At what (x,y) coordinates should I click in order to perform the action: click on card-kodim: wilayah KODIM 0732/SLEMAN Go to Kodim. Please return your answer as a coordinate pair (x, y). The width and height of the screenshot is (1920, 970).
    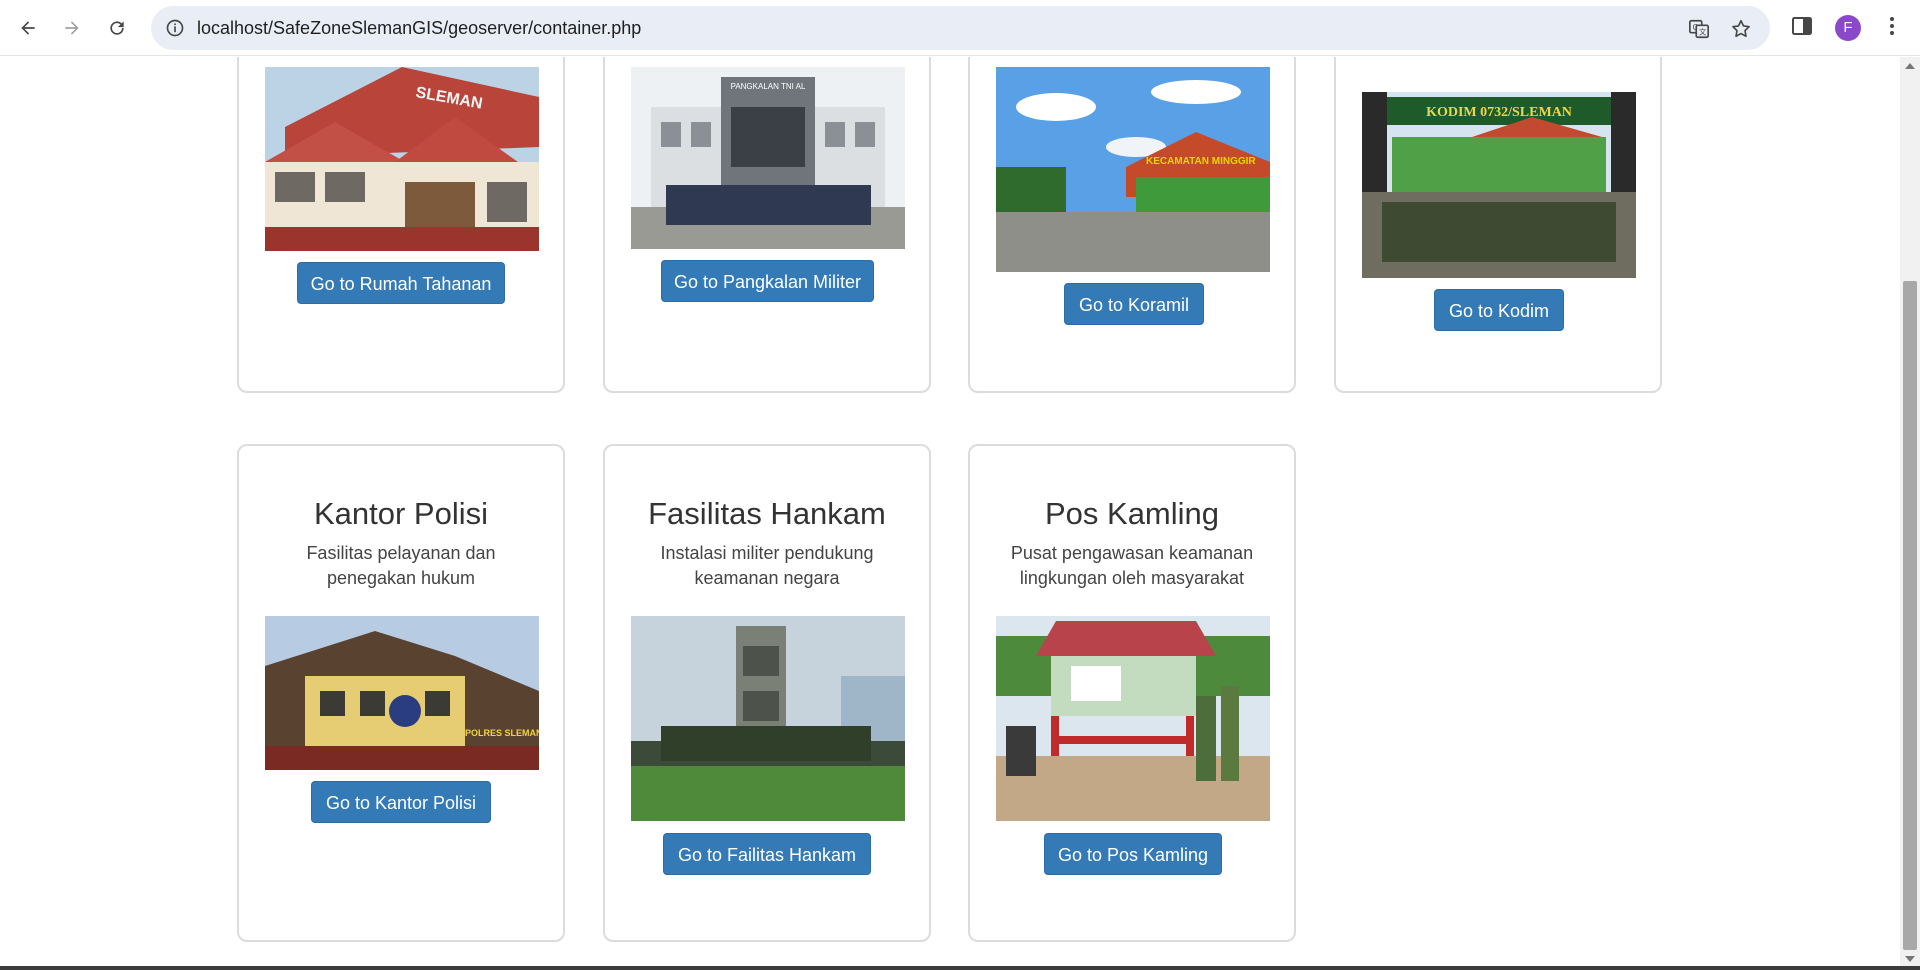
    Looking at the image, I should click on (1498, 225).